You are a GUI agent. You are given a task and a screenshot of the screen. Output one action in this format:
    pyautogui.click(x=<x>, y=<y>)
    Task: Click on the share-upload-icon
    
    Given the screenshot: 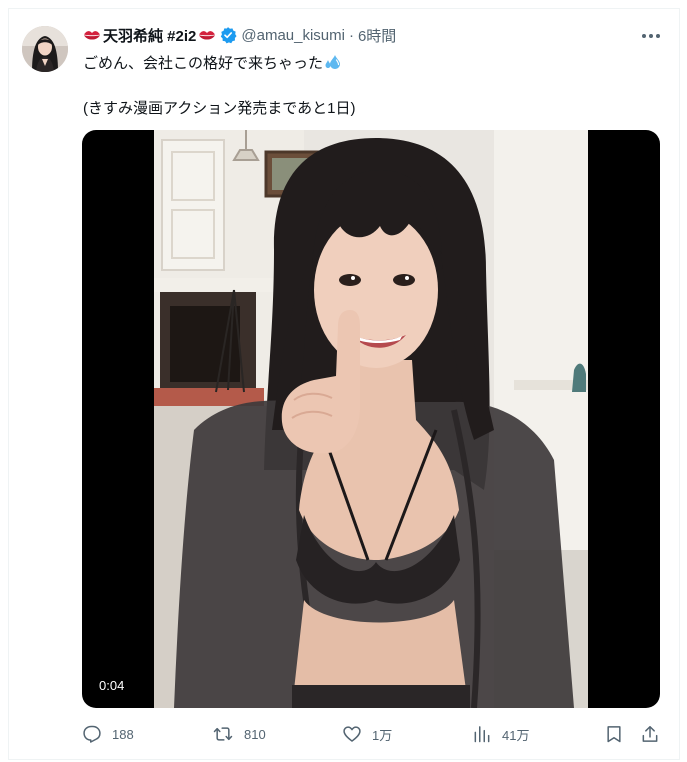 What is the action you would take?
    pyautogui.click(x=650, y=734)
    